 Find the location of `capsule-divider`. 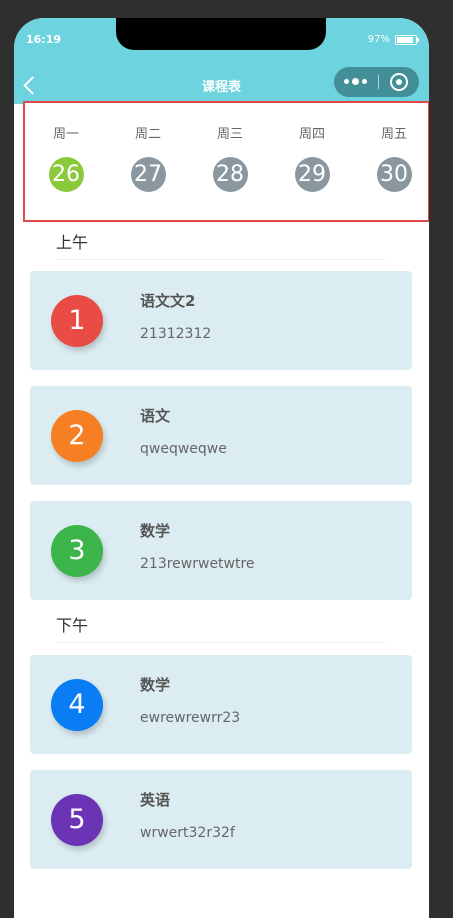

capsule-divider is located at coordinates (378, 82).